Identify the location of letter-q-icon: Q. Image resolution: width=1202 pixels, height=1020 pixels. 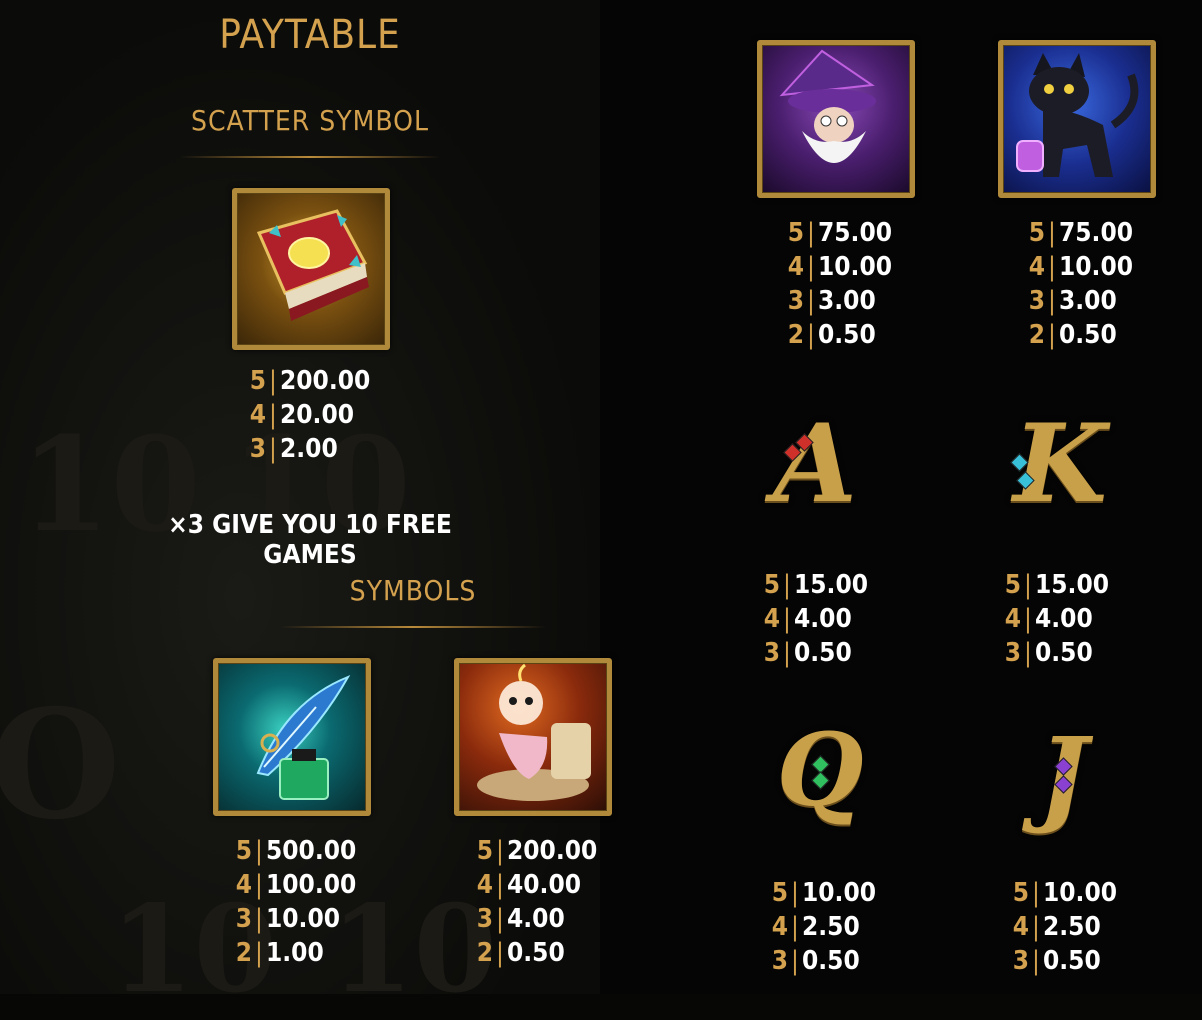
(820, 780).